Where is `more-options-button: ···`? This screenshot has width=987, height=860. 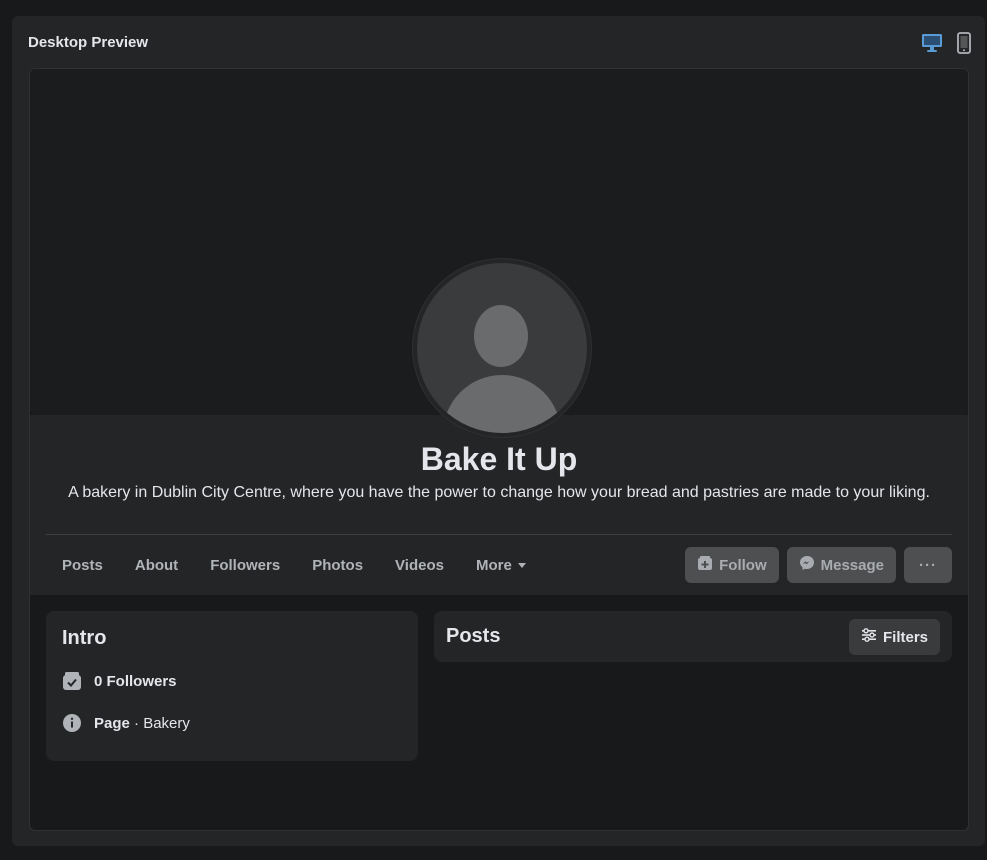
more-options-button: ··· is located at coordinates (928, 565).